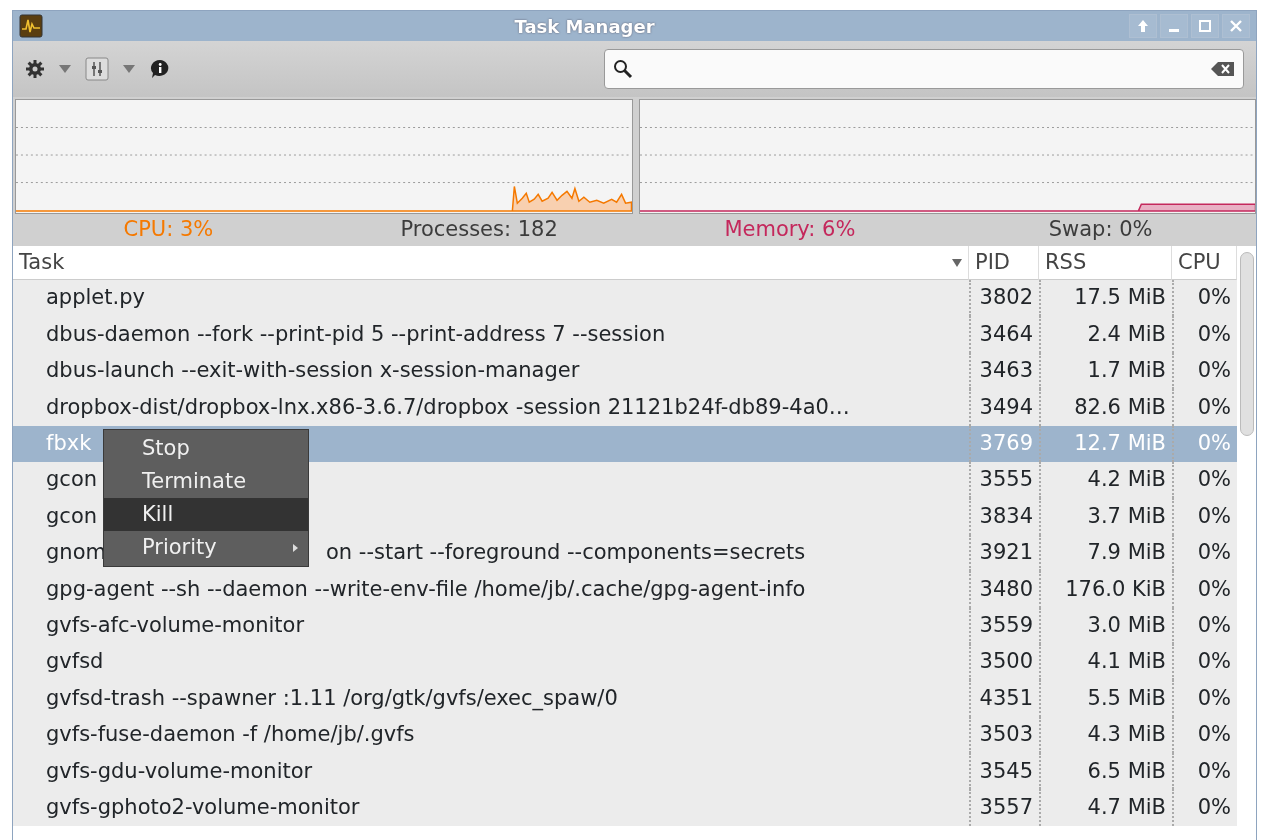 Image resolution: width=1265 pixels, height=840 pixels. Describe the element at coordinates (230, 735) in the screenshot. I see `task-name: gvfs-fuse-daemon -f /home/jb/.gvfs` at that location.